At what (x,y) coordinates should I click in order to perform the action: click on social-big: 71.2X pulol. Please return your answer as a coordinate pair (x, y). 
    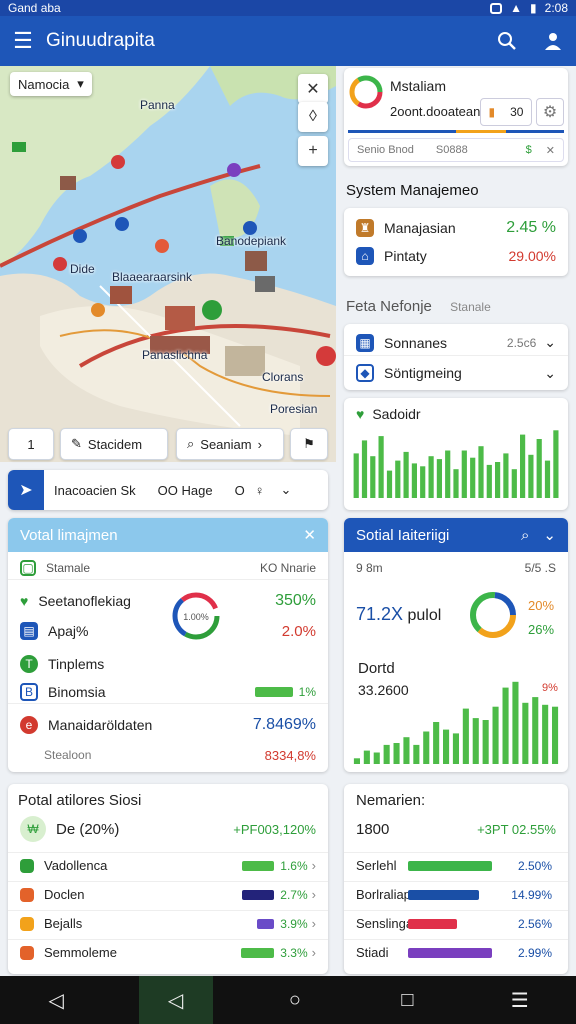
    Looking at the image, I should click on (398, 614).